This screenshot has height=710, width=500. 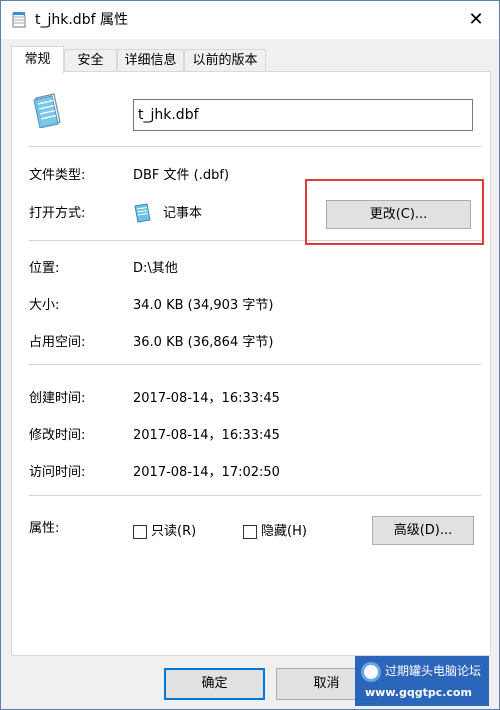 I want to click on location-value: D:\其他, so click(x=155, y=268).